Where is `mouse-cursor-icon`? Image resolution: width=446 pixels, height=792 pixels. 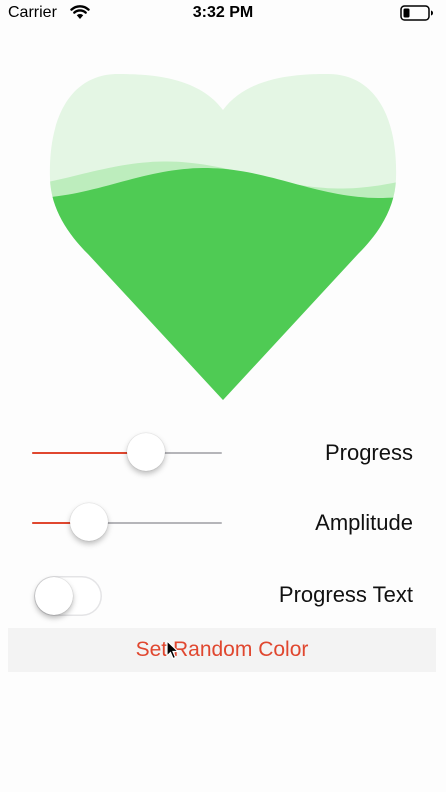
mouse-cursor-icon is located at coordinates (173, 650).